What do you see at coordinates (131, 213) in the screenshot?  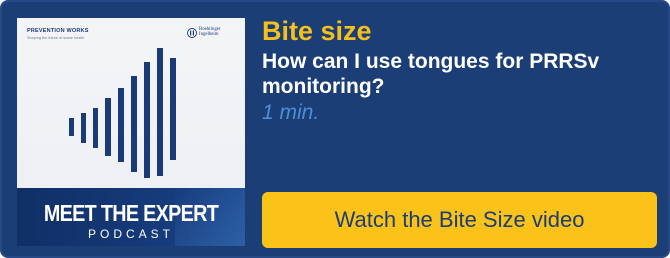 I see `cover-title: MEET THE EXPERT` at bounding box center [131, 213].